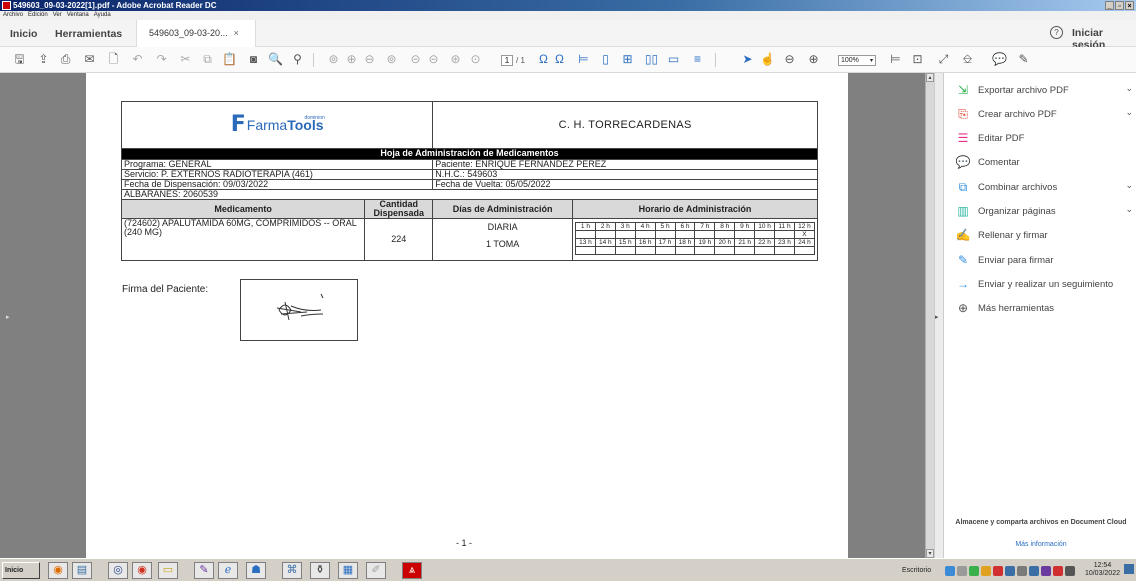 The width and height of the screenshot is (1136, 581). What do you see at coordinates (1070, 570) in the screenshot?
I see `volume-icon` at bounding box center [1070, 570].